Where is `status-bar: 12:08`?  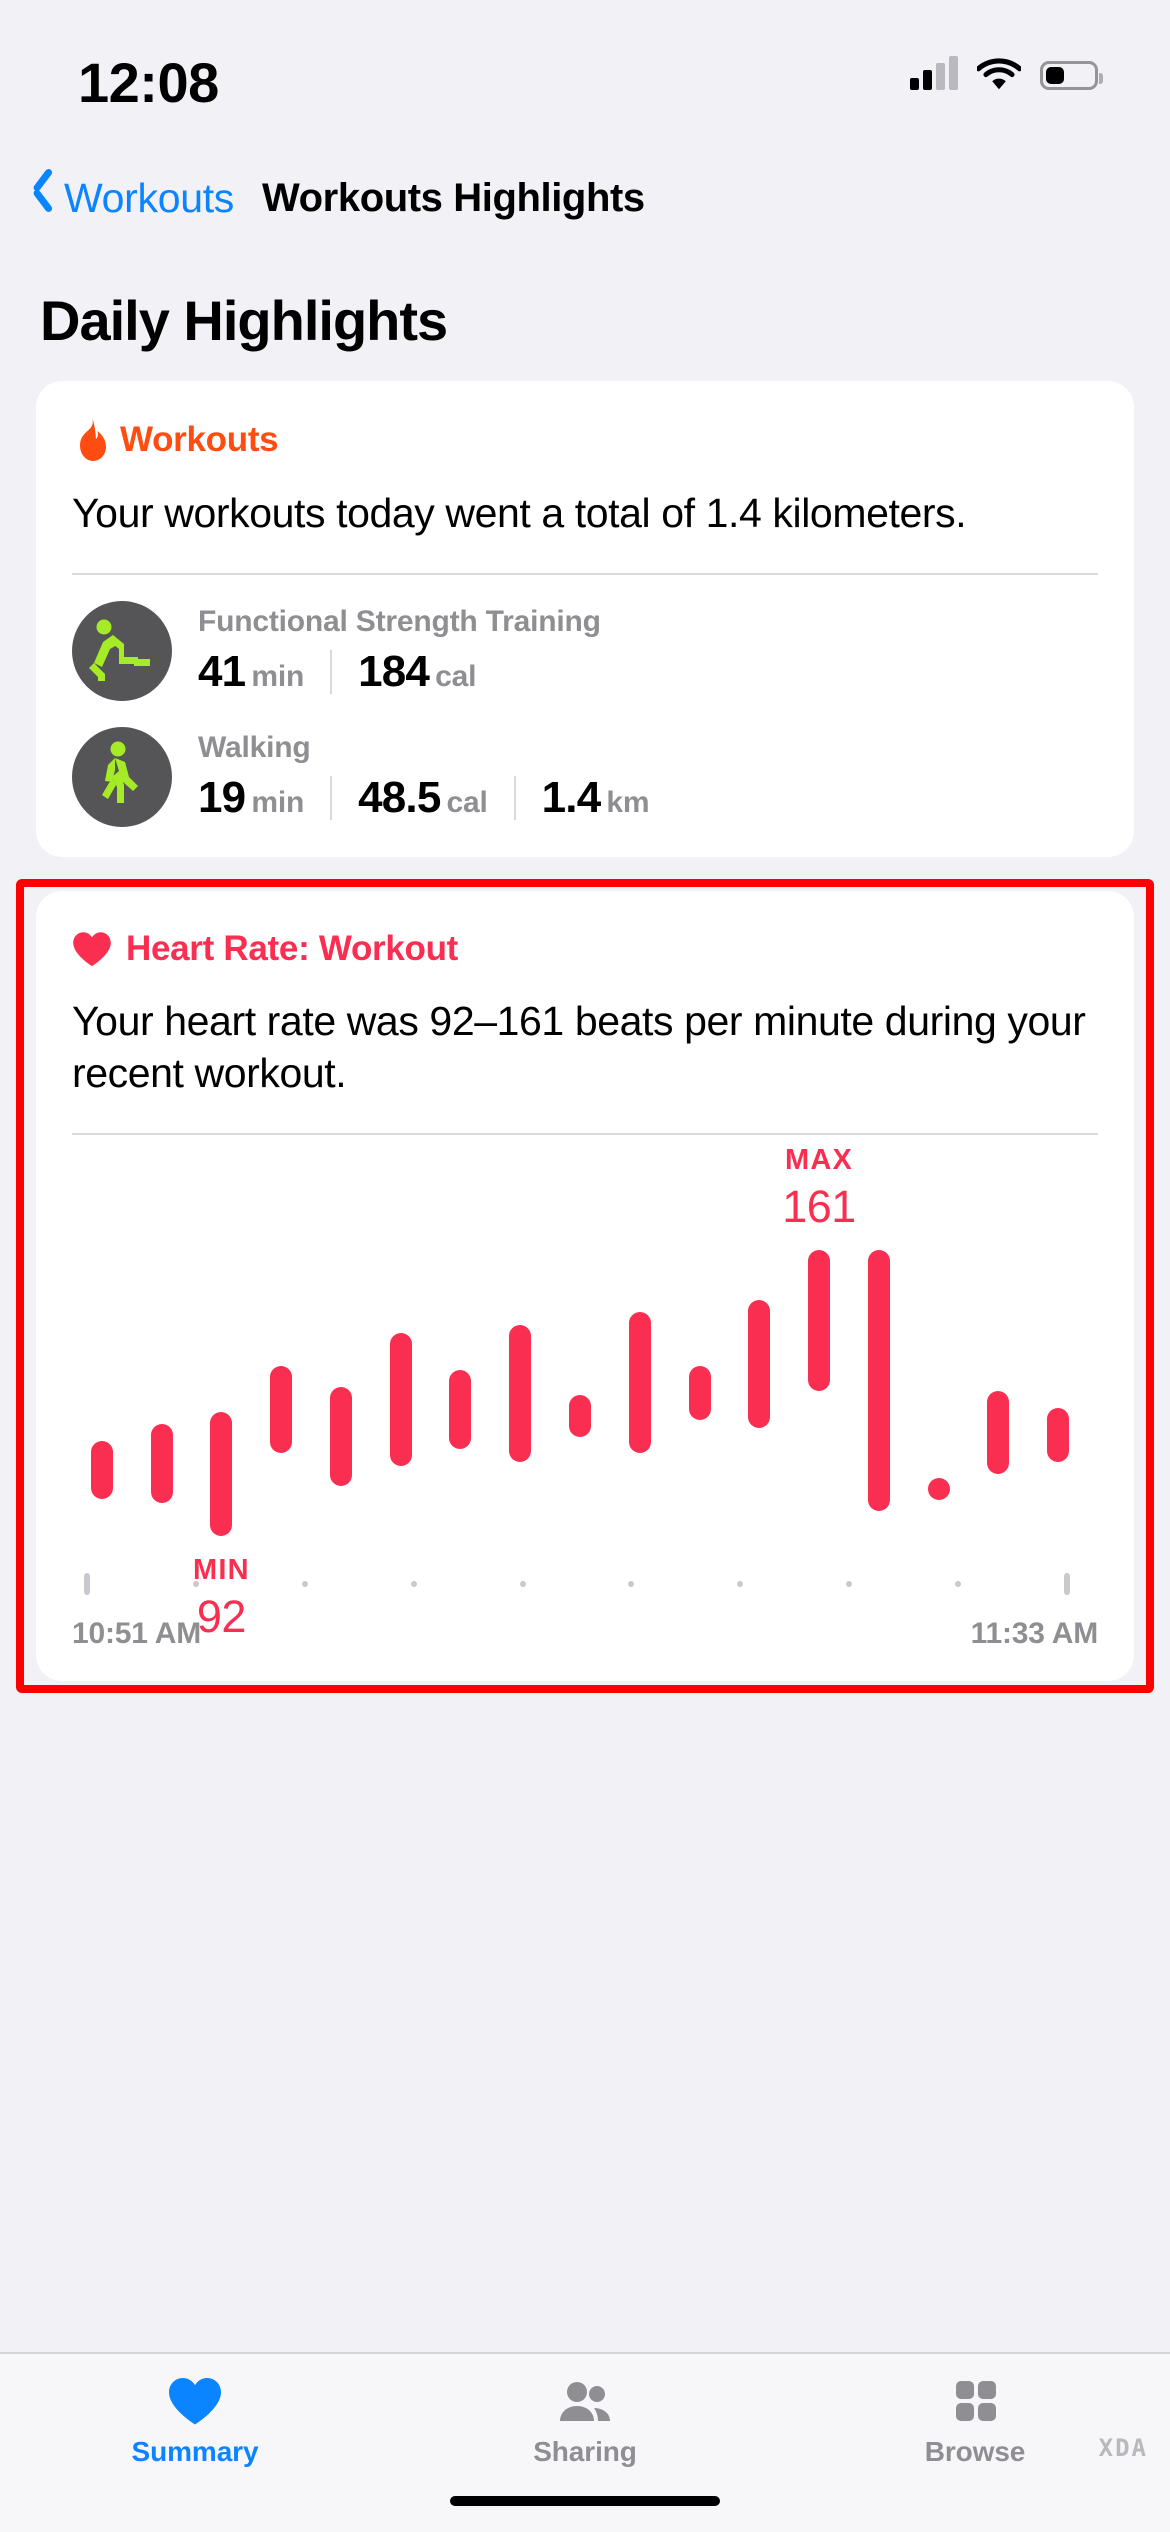
status-bar: 12:08 is located at coordinates (585, 75).